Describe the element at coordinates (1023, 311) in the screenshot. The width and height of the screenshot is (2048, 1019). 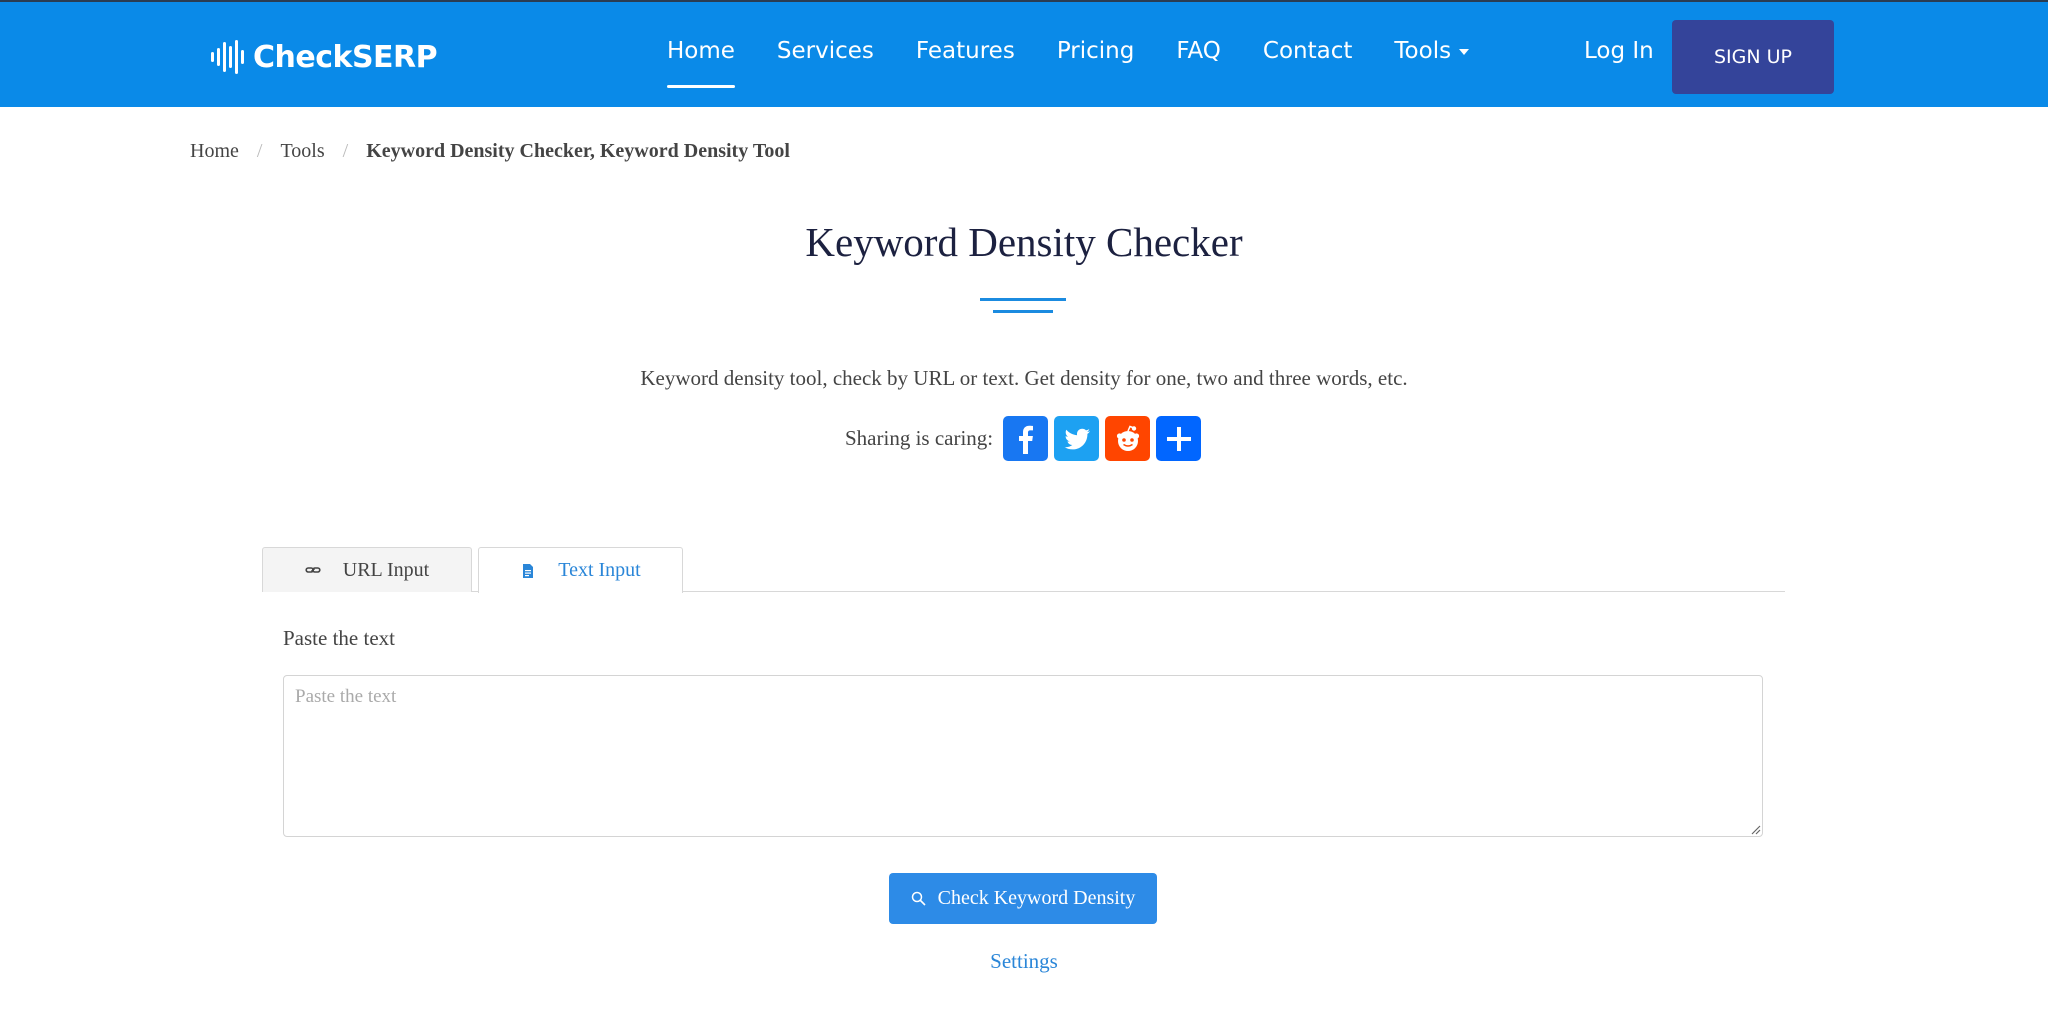
I see `title-underline-short` at that location.